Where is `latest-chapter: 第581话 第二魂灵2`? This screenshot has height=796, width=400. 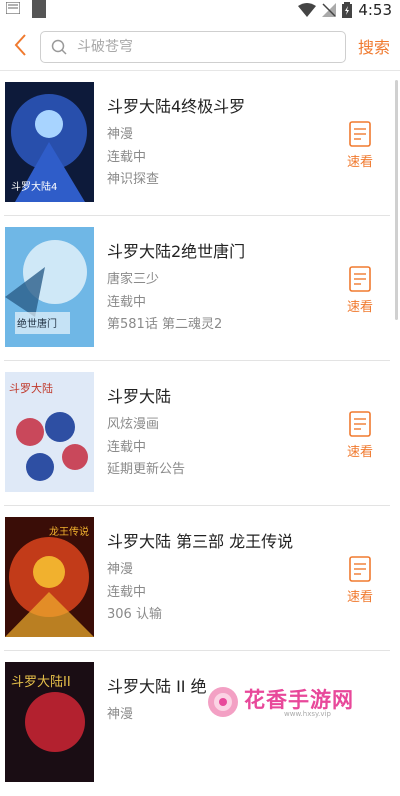
latest-chapter: 第581话 第二魂灵2 is located at coordinates (165, 324).